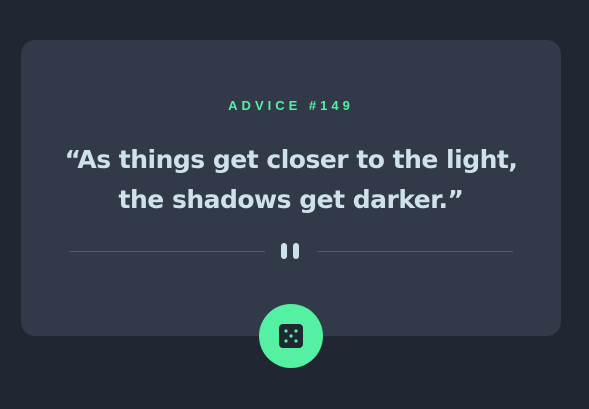 This screenshot has height=409, width=589. I want to click on divider-line-left, so click(167, 251).